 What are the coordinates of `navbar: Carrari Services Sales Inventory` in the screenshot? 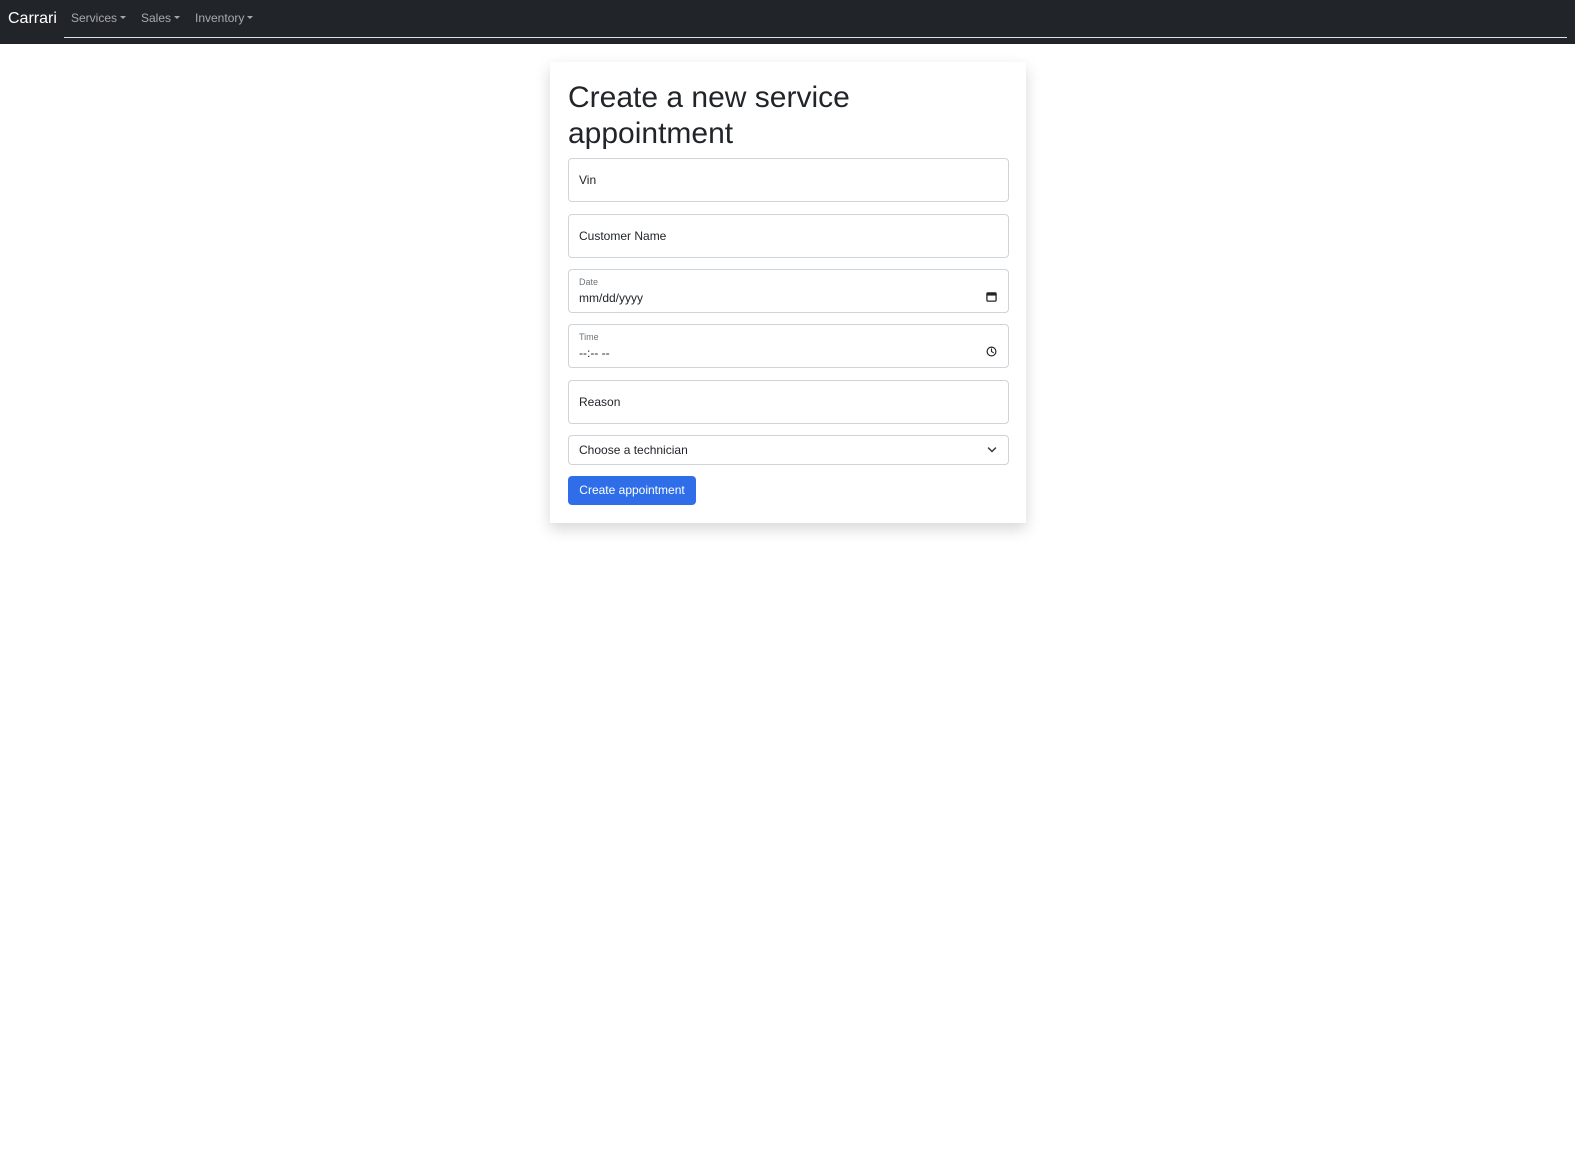 It's located at (787, 22).